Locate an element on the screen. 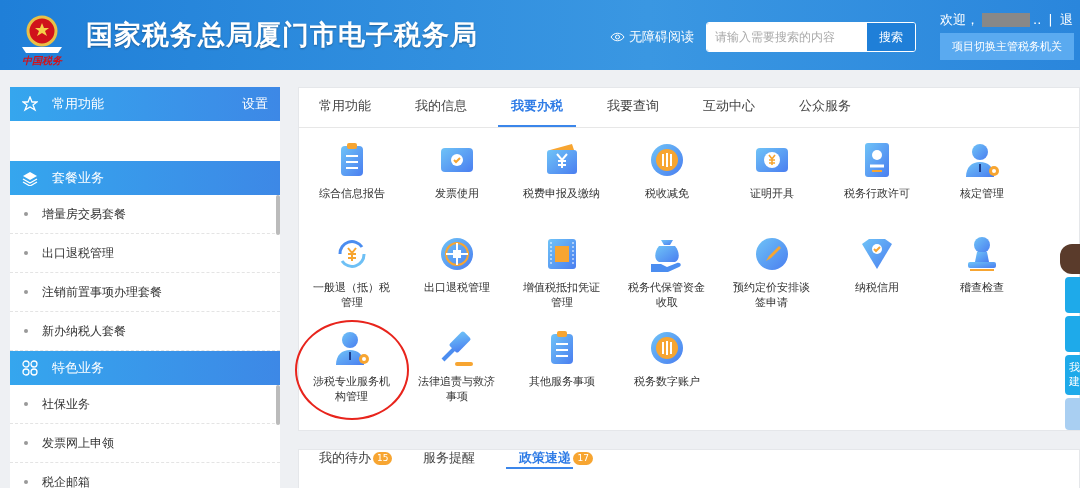 Image resolution: width=1080 pixels, height=488 pixels. service-item: 发票使用 is located at coordinates (456, 185).